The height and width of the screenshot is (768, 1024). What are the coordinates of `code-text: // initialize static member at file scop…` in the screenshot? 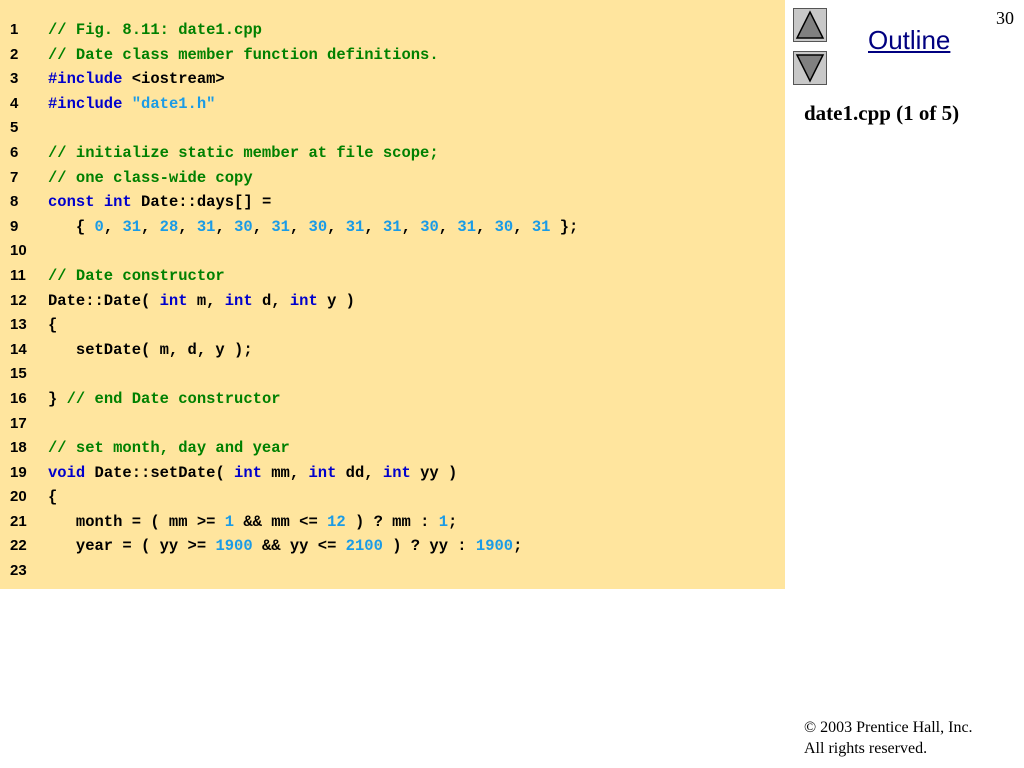 It's located at (243, 153).